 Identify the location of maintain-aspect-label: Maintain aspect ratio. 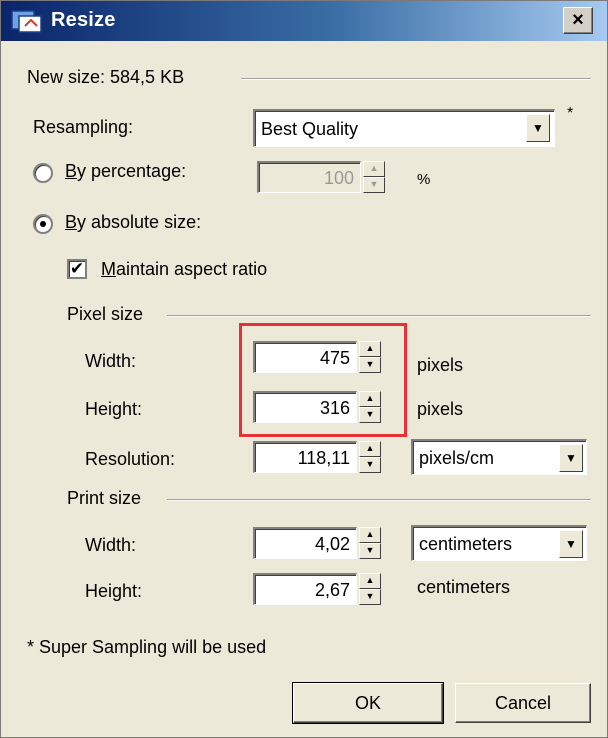
(184, 269).